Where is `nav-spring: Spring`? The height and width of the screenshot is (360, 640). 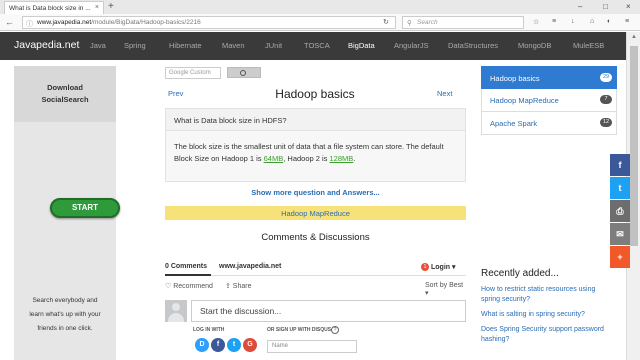
nav-spring: Spring is located at coordinates (135, 45).